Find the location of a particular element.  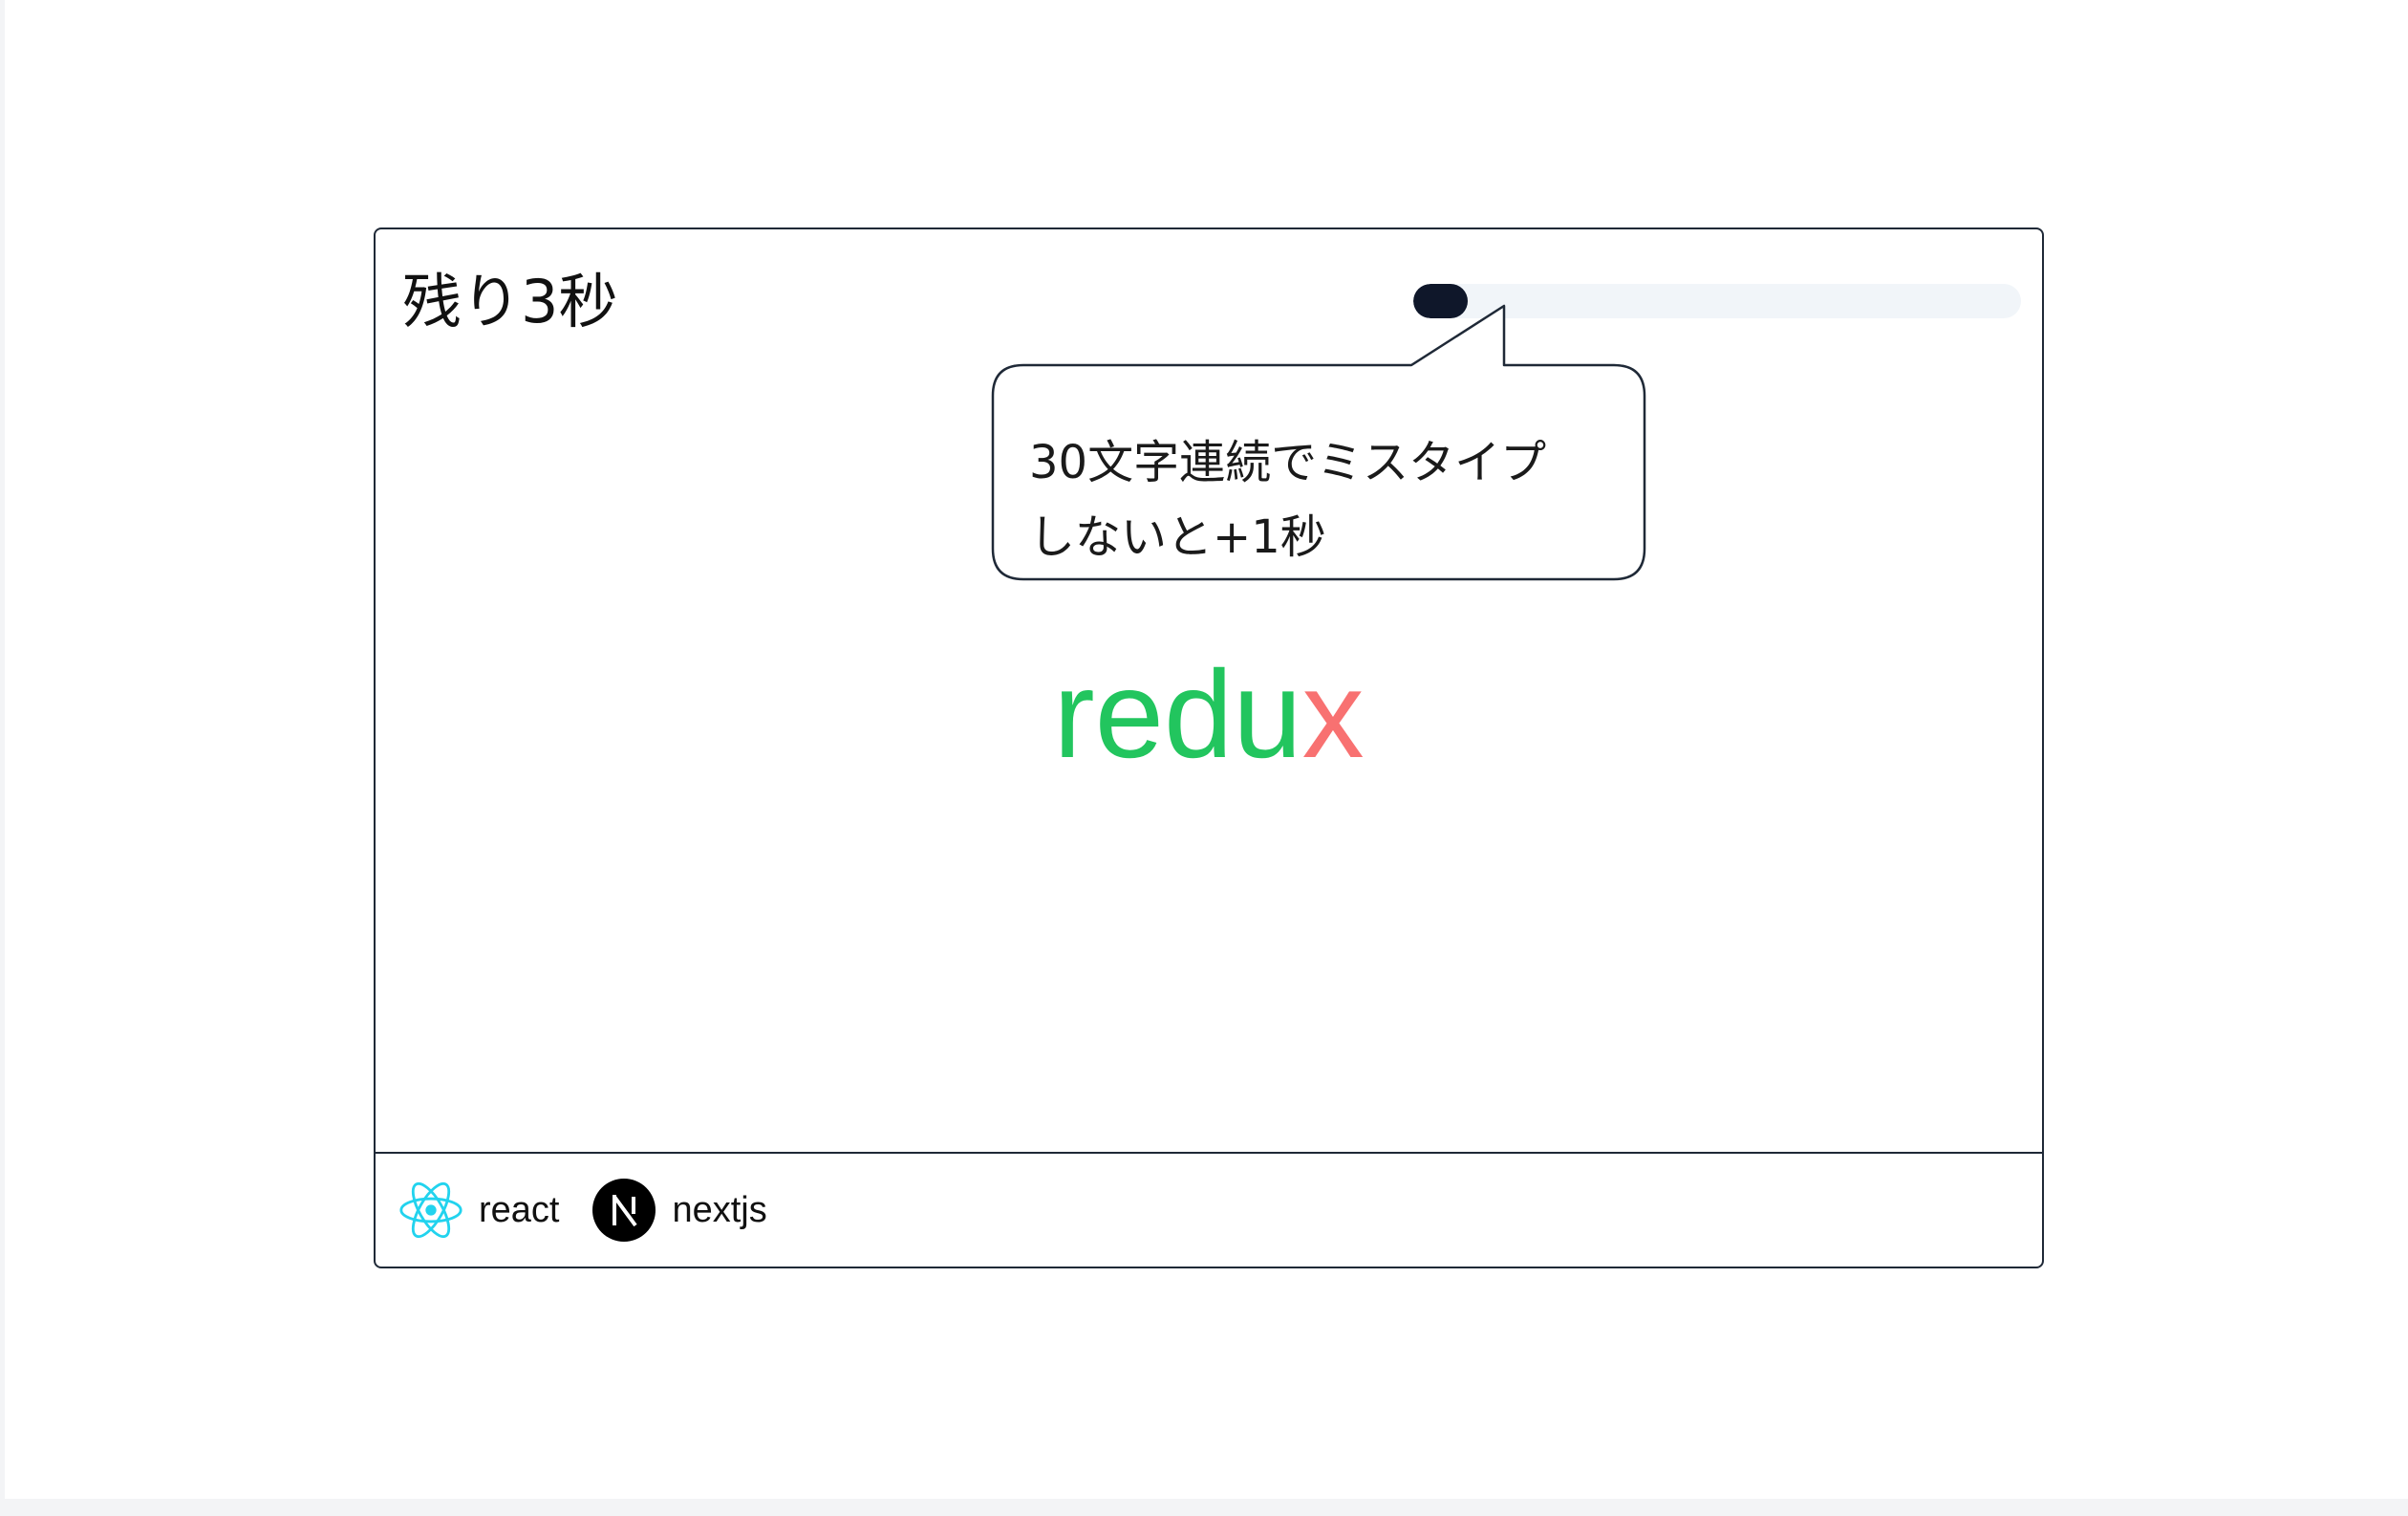

remaining-time: 残り3秒 is located at coordinates (510, 301).